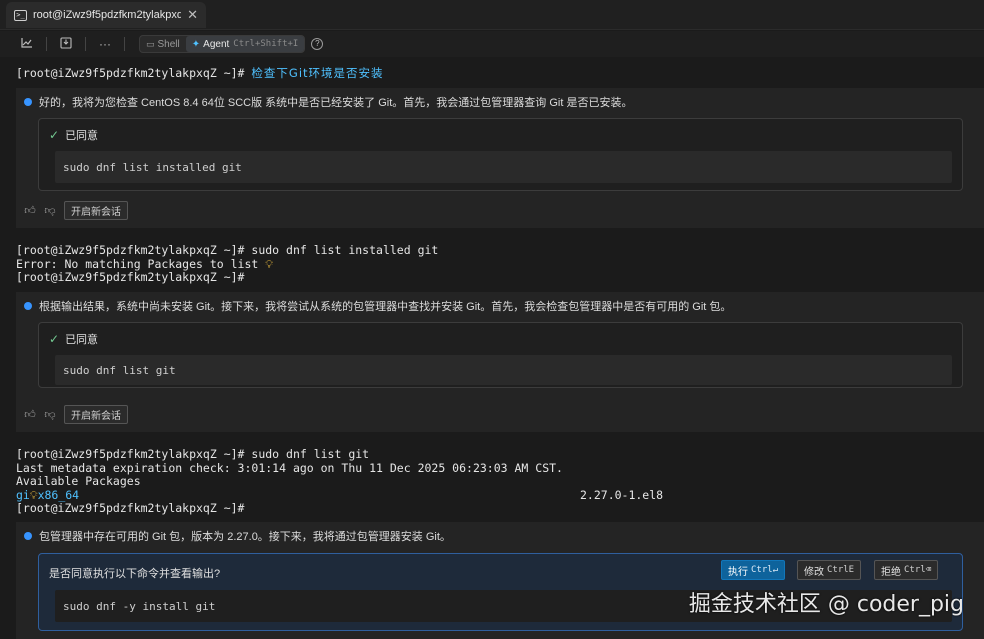 The width and height of the screenshot is (984, 639). What do you see at coordinates (826, 604) in the screenshot?
I see `watermark: 掘金技术社区 @ coder_pig` at bounding box center [826, 604].